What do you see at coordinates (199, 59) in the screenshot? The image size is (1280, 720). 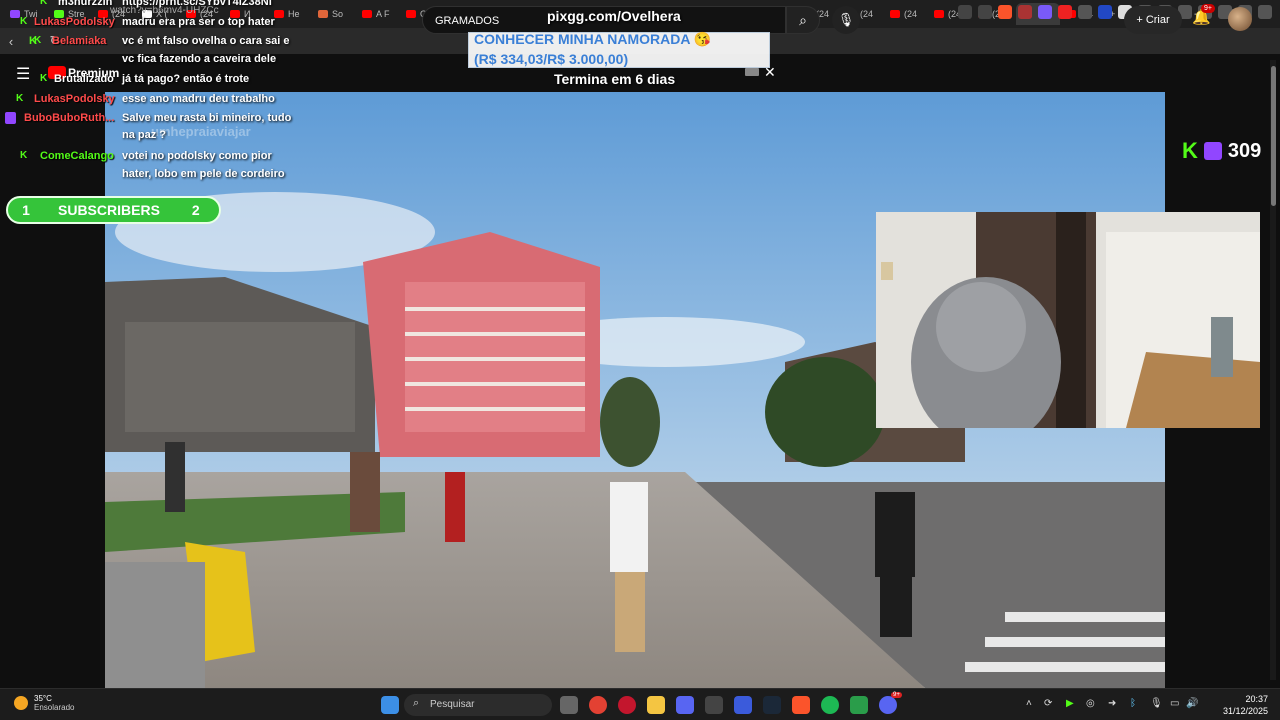 I see `chat-message: vc fica fazendo a caveira dele` at bounding box center [199, 59].